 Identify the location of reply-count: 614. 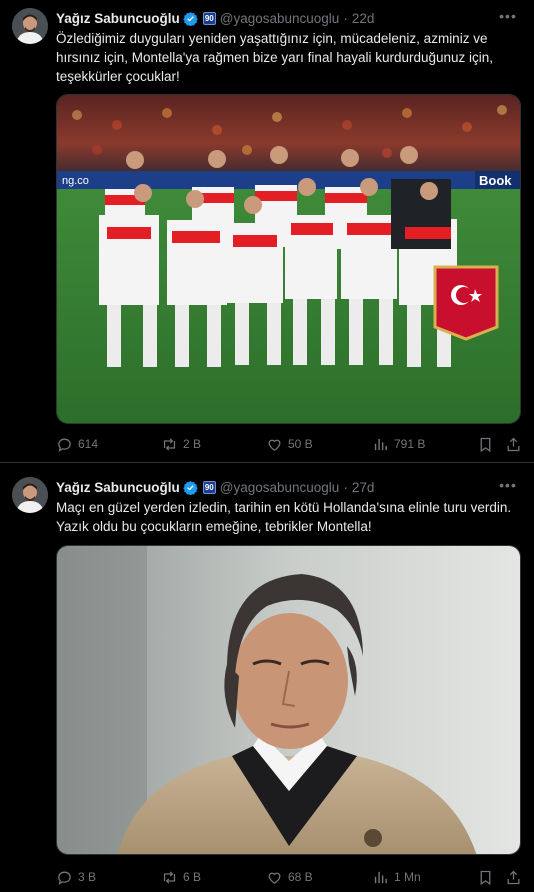
(88, 444).